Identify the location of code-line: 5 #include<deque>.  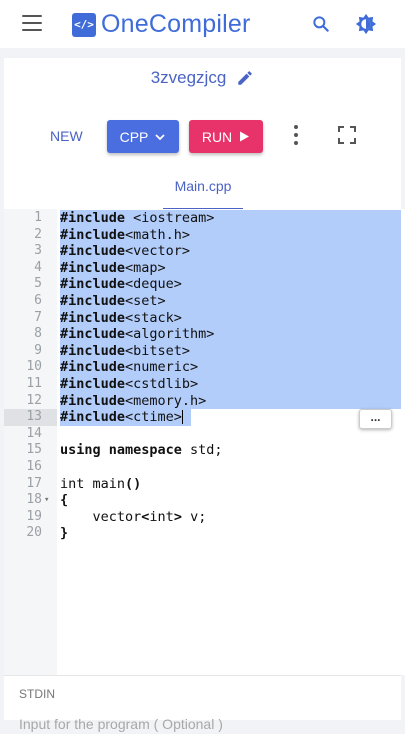
(204, 284).